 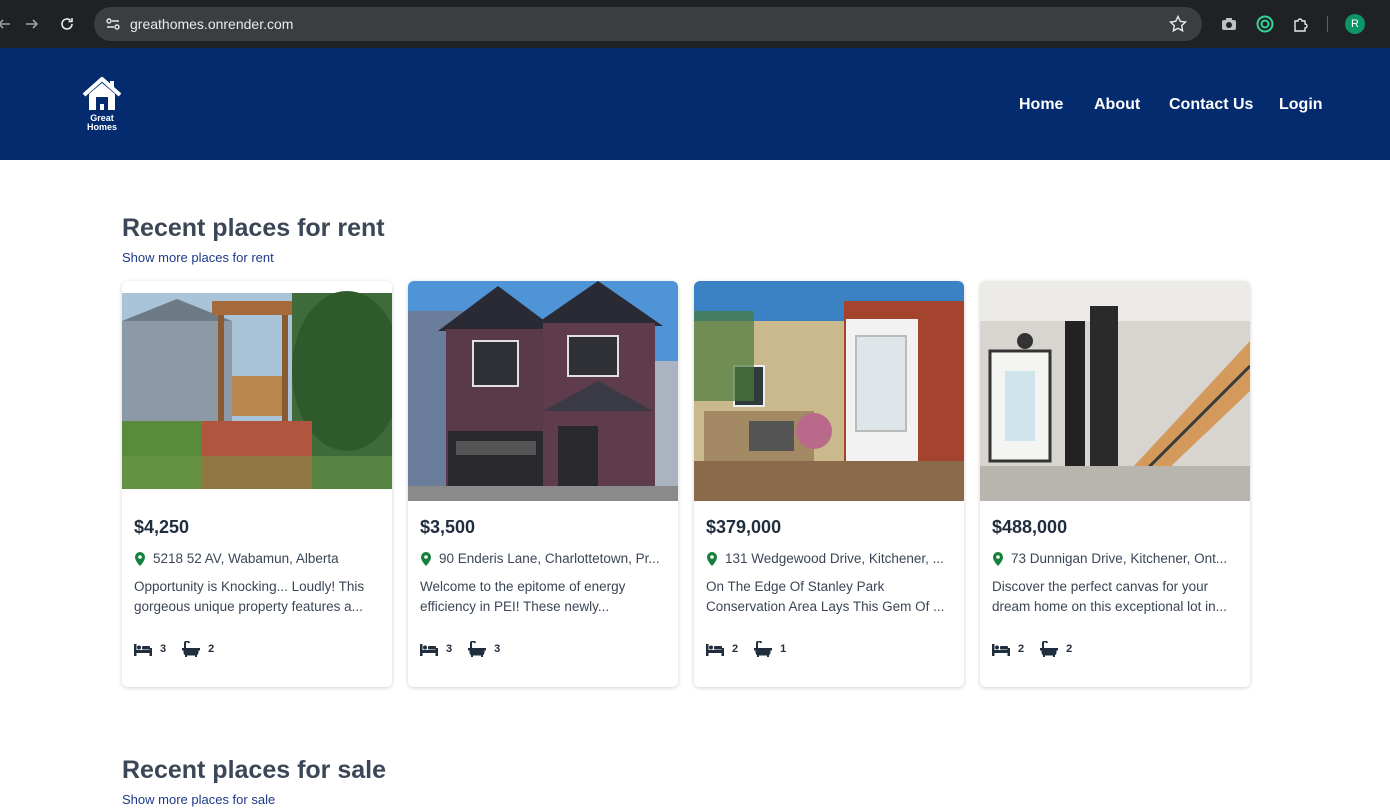 I want to click on back-arrow-icon, so click(x=5, y=24).